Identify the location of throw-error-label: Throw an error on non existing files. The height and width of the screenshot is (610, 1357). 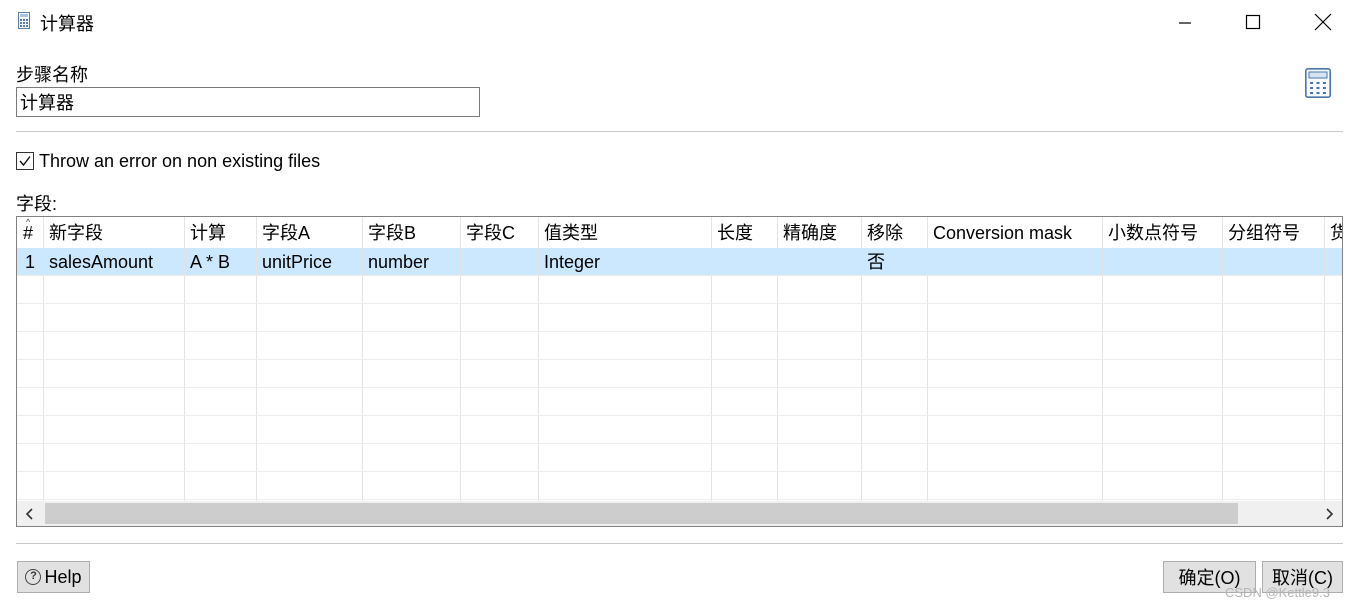
(180, 160).